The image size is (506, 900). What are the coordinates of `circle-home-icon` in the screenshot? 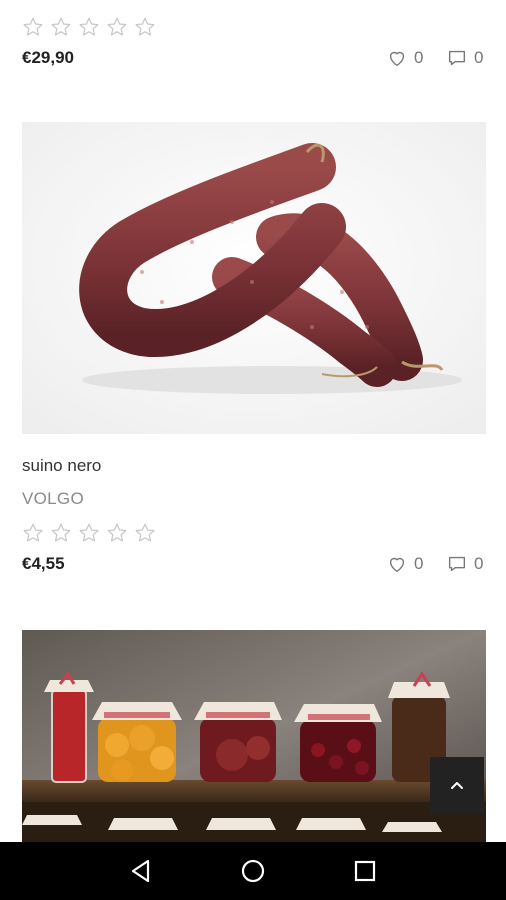 It's located at (253, 871).